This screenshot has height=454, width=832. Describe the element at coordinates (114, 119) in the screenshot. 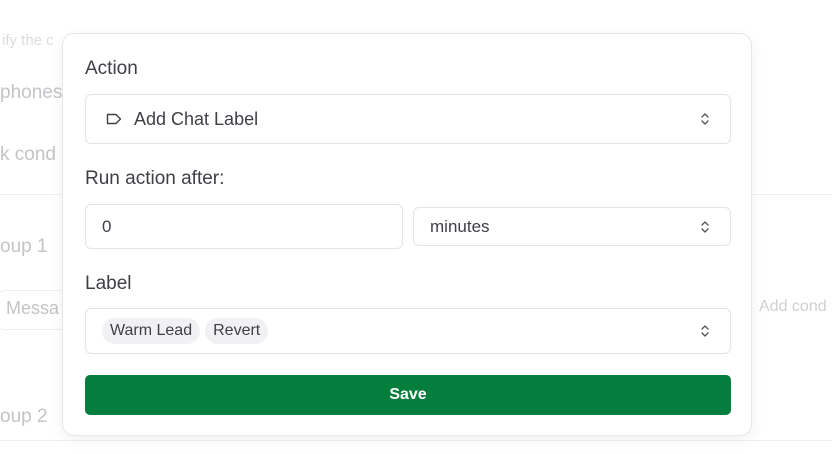

I see `tag-icon` at that location.